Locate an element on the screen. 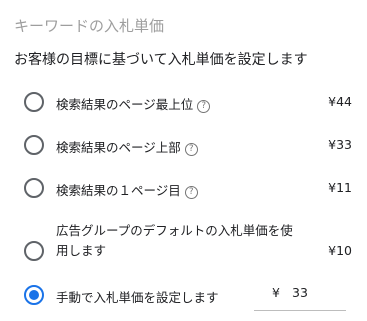 The height and width of the screenshot is (321, 367). option-label: 検索結果のページ最上位 is located at coordinates (125, 104).